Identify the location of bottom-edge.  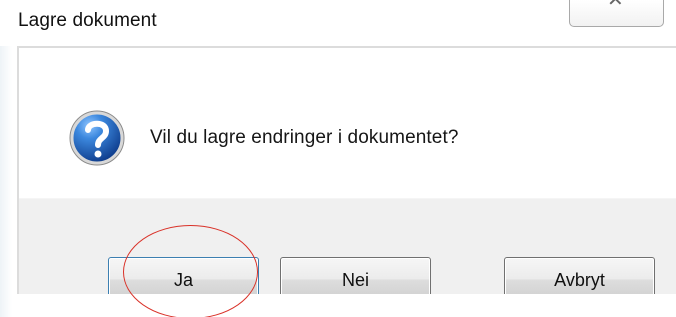
(346, 305).